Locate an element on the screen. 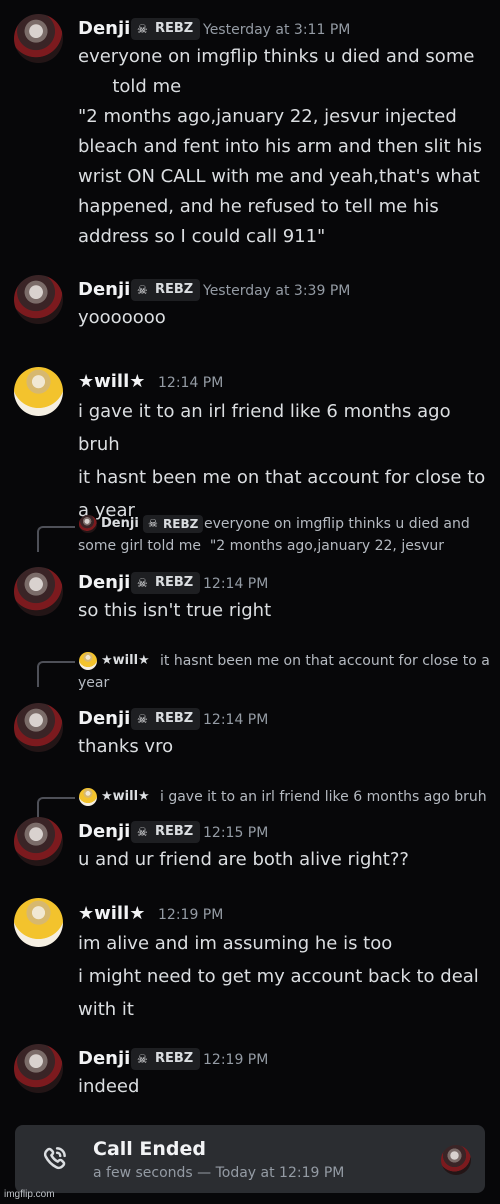  message-text: thanks vro is located at coordinates (126, 746).